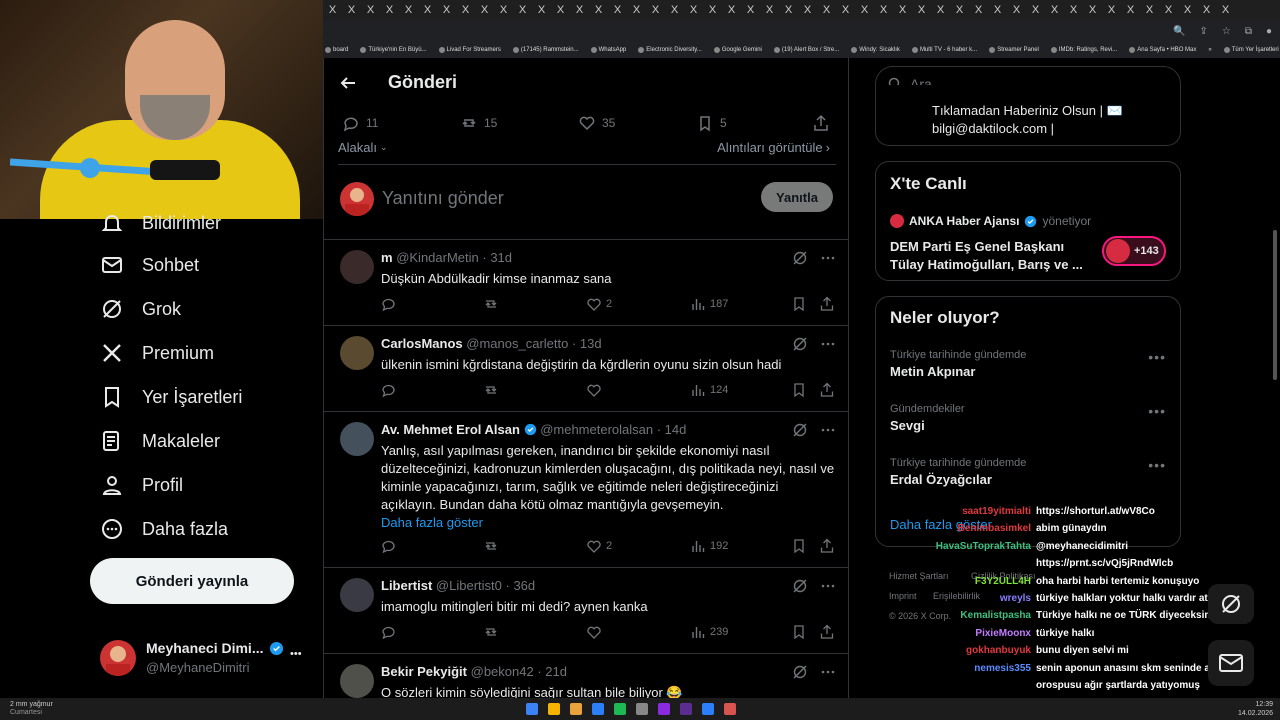 This screenshot has height=720, width=1280. What do you see at coordinates (140, 309) in the screenshot?
I see `nav-grok: Grok` at bounding box center [140, 309].